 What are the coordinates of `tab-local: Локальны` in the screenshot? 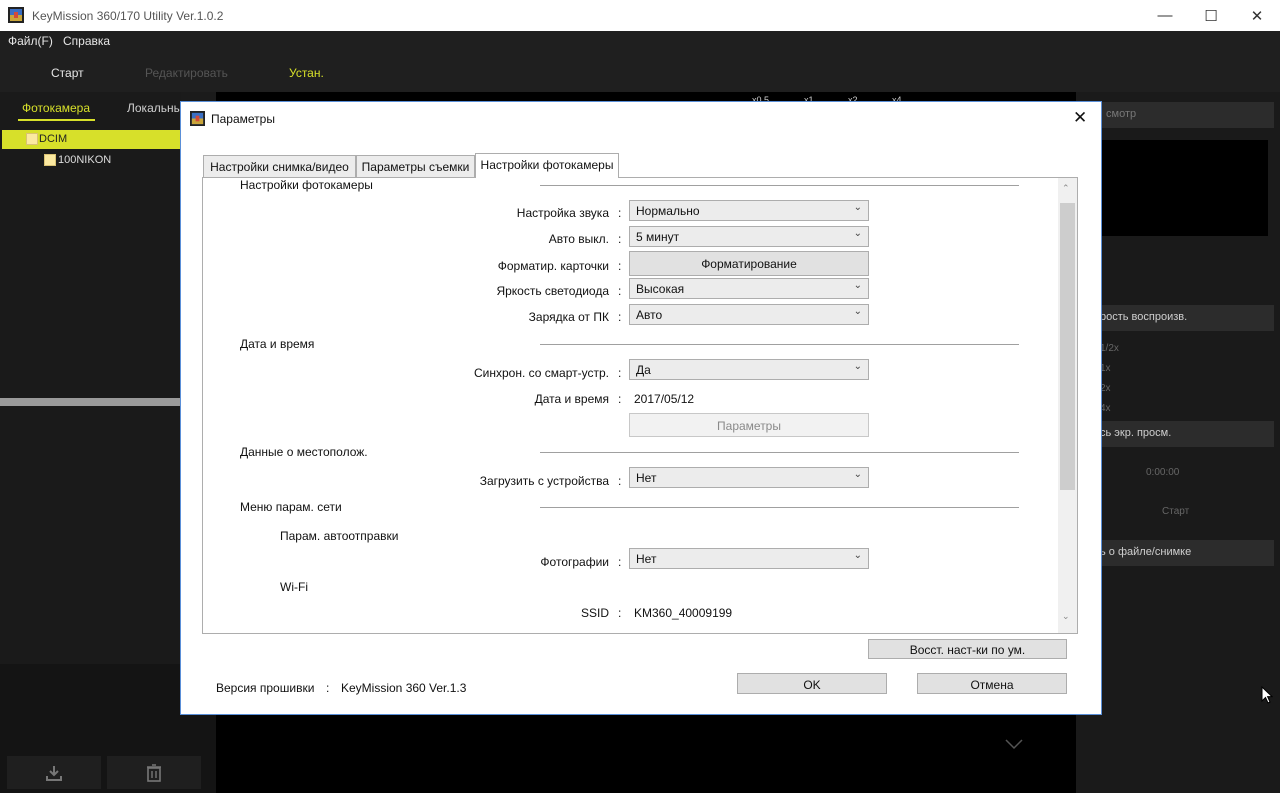 It's located at (154, 108).